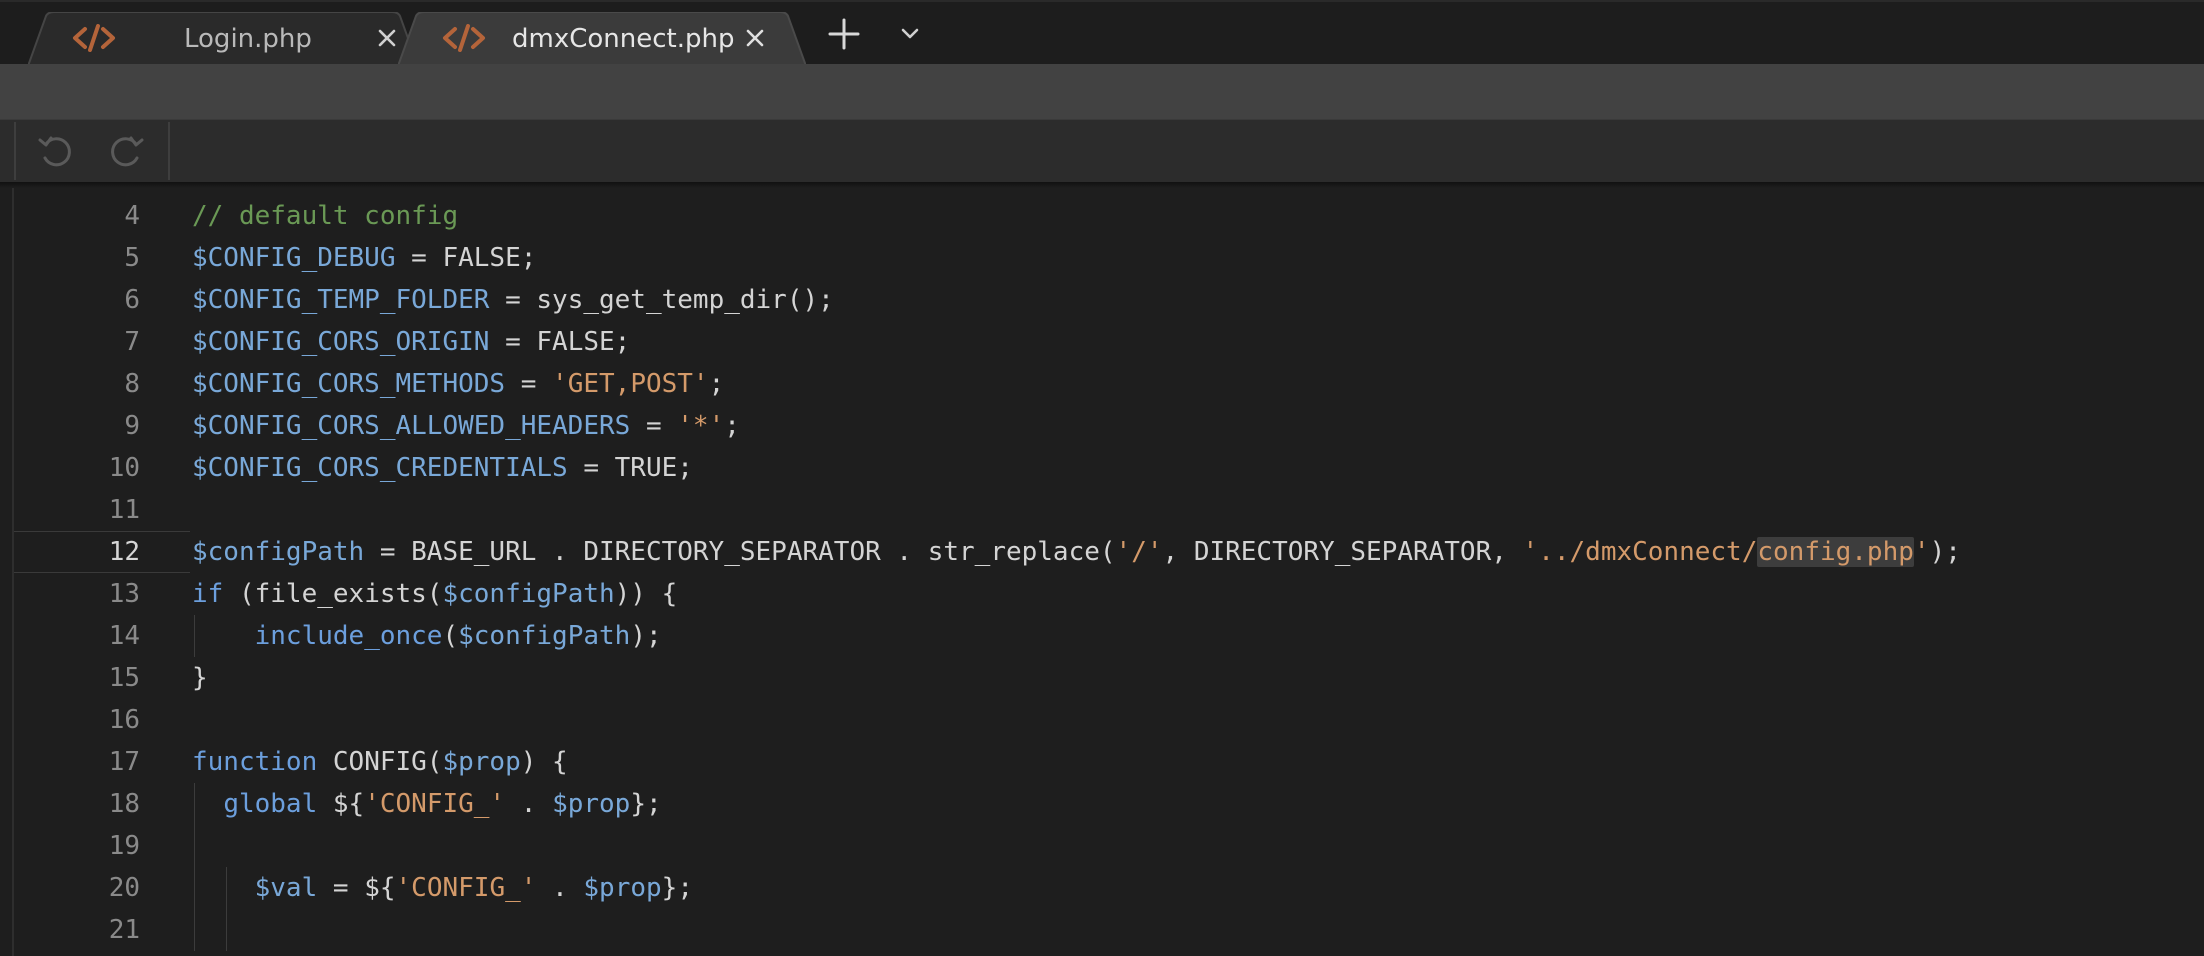  Describe the element at coordinates (1139, 552) in the screenshot. I see `code-token: '/'` at that location.